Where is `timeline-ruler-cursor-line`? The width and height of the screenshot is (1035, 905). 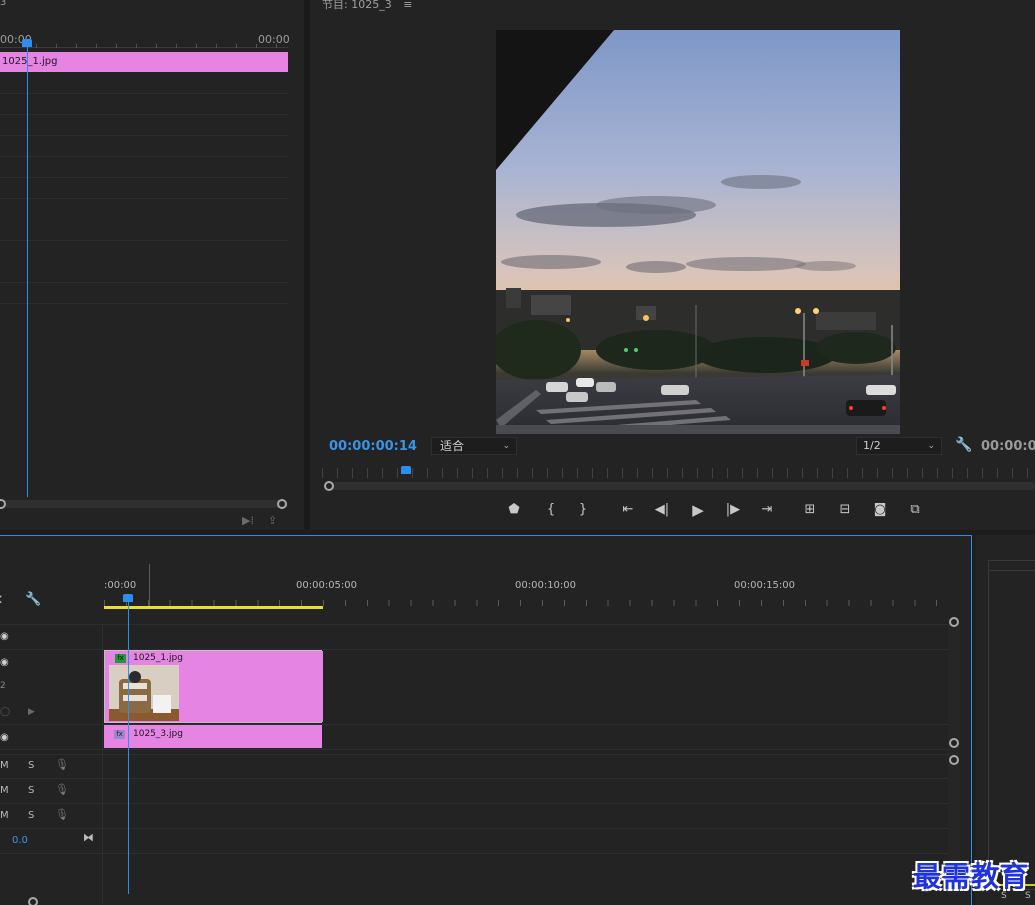 timeline-ruler-cursor-line is located at coordinates (149, 585).